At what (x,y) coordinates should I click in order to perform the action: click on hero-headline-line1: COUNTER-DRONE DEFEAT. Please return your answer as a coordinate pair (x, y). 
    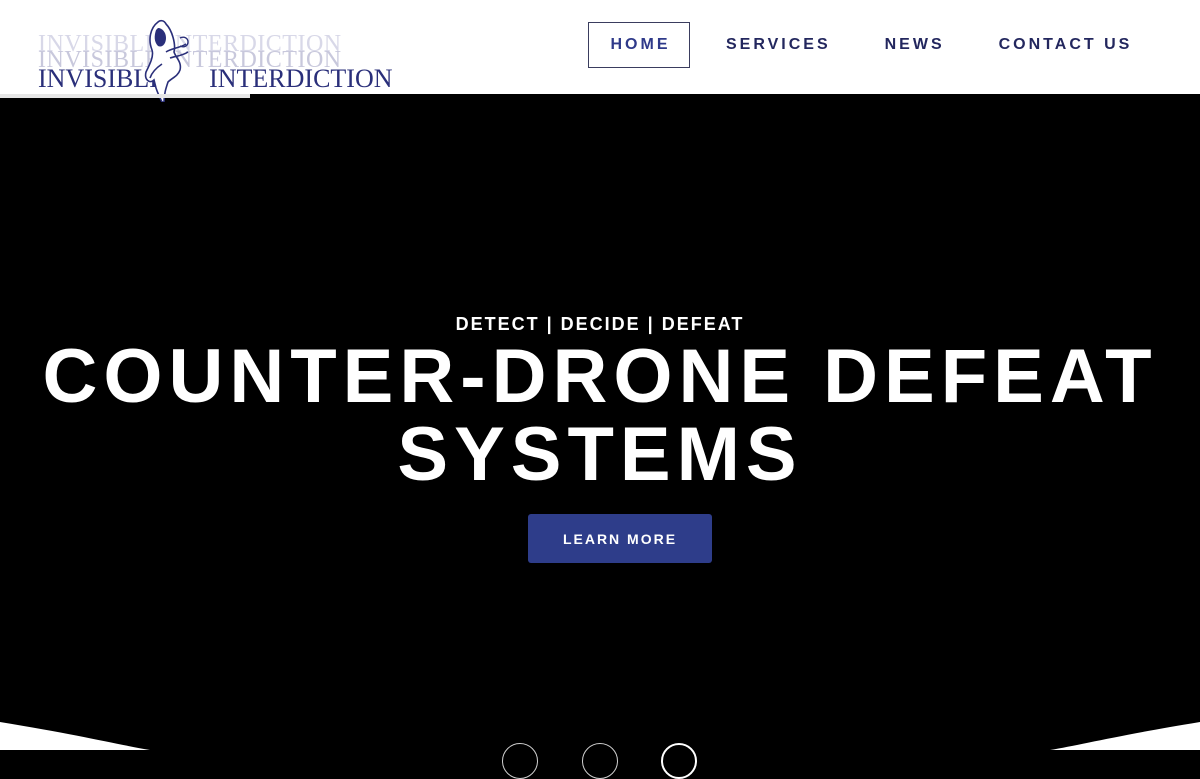
    Looking at the image, I should click on (600, 376).